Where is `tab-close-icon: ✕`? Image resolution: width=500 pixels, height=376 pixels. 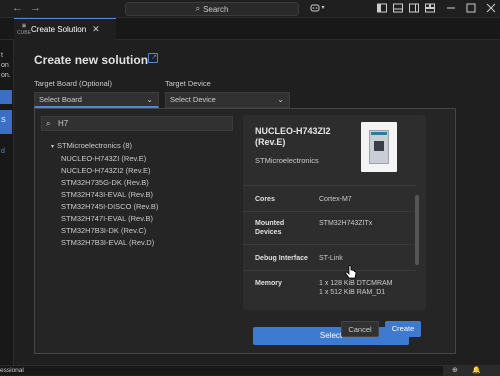 tab-close-icon: ✕ is located at coordinates (96, 29).